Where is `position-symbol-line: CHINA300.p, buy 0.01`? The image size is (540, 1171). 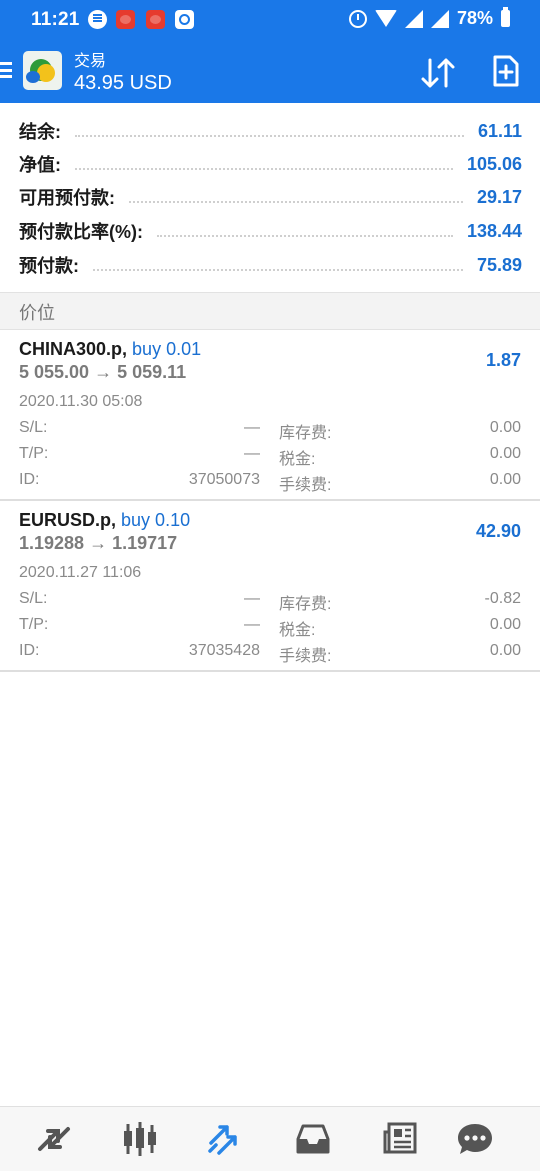
position-symbol-line: CHINA300.p, buy 0.01 is located at coordinates (110, 349).